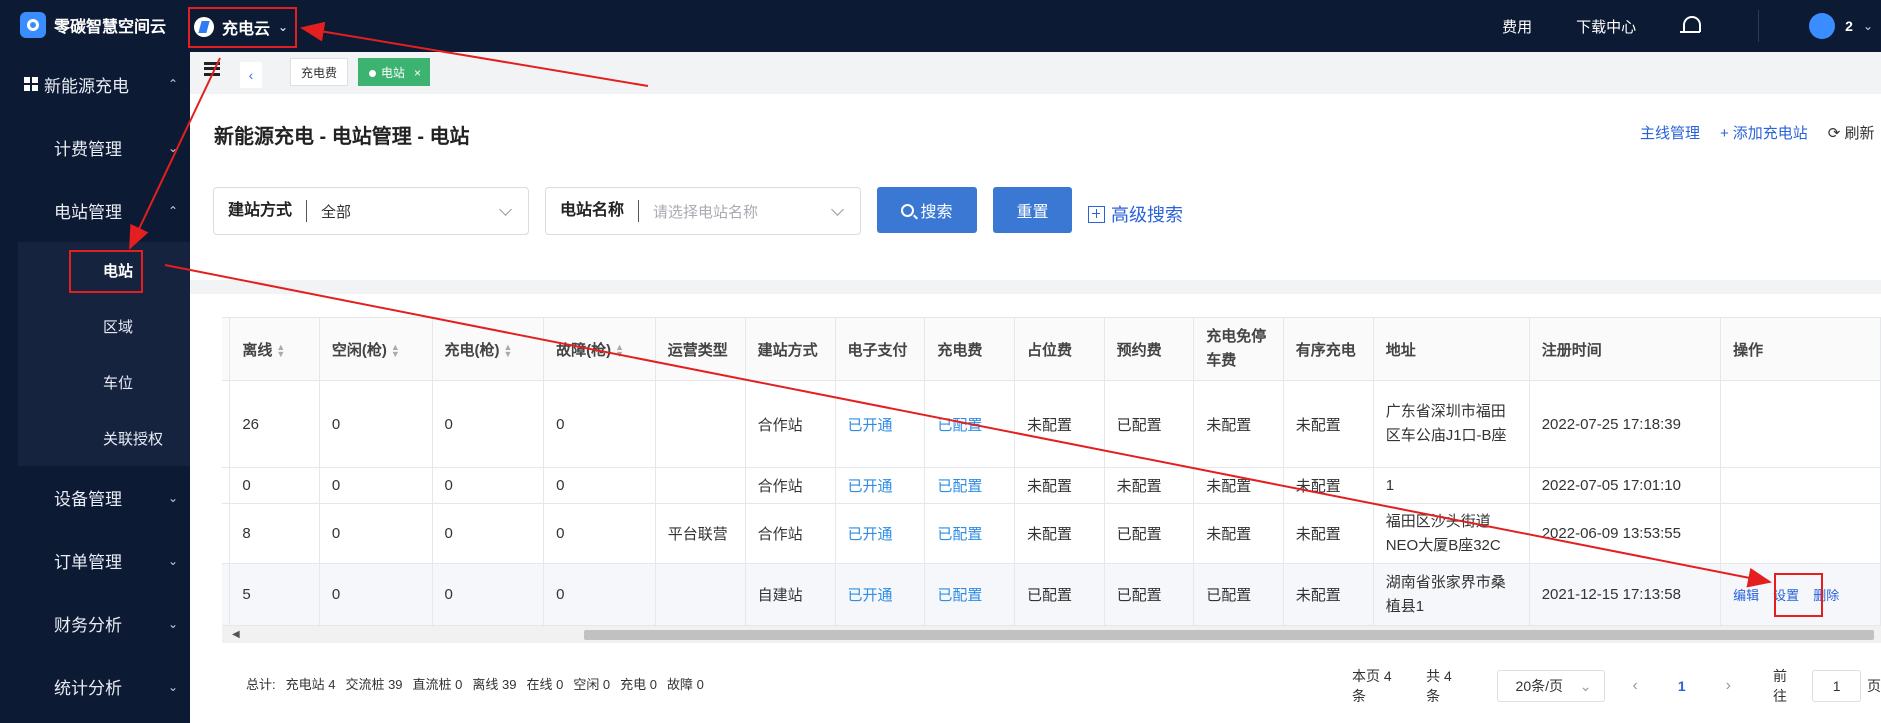 The image size is (1881, 723). Describe the element at coordinates (1451, 594) in the screenshot. I see `table-cell: 湖南省张家界市桑植县1` at that location.